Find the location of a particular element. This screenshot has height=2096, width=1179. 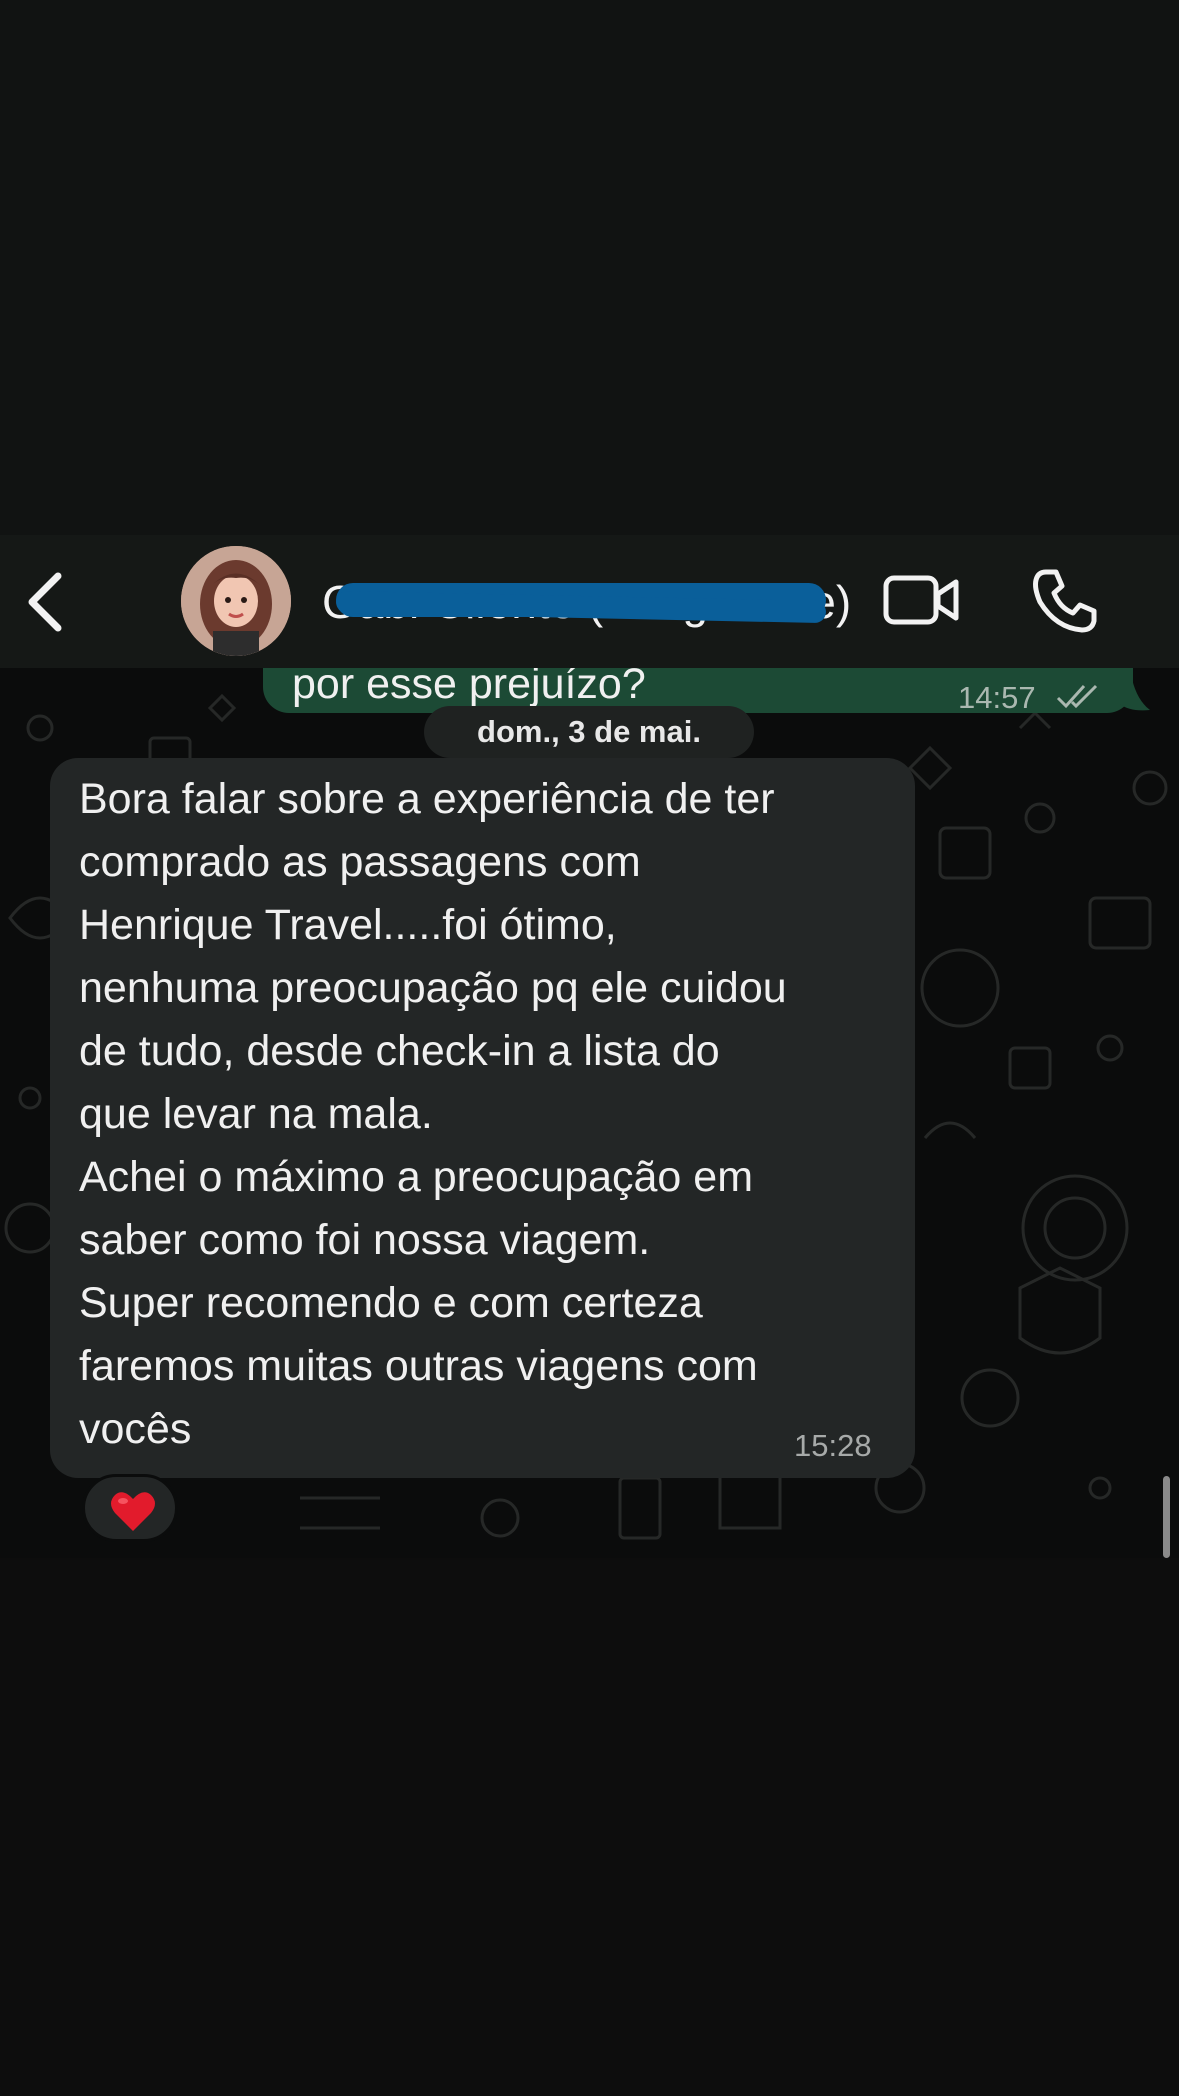

incoming-message-time: 15:28 is located at coordinates (833, 1445).